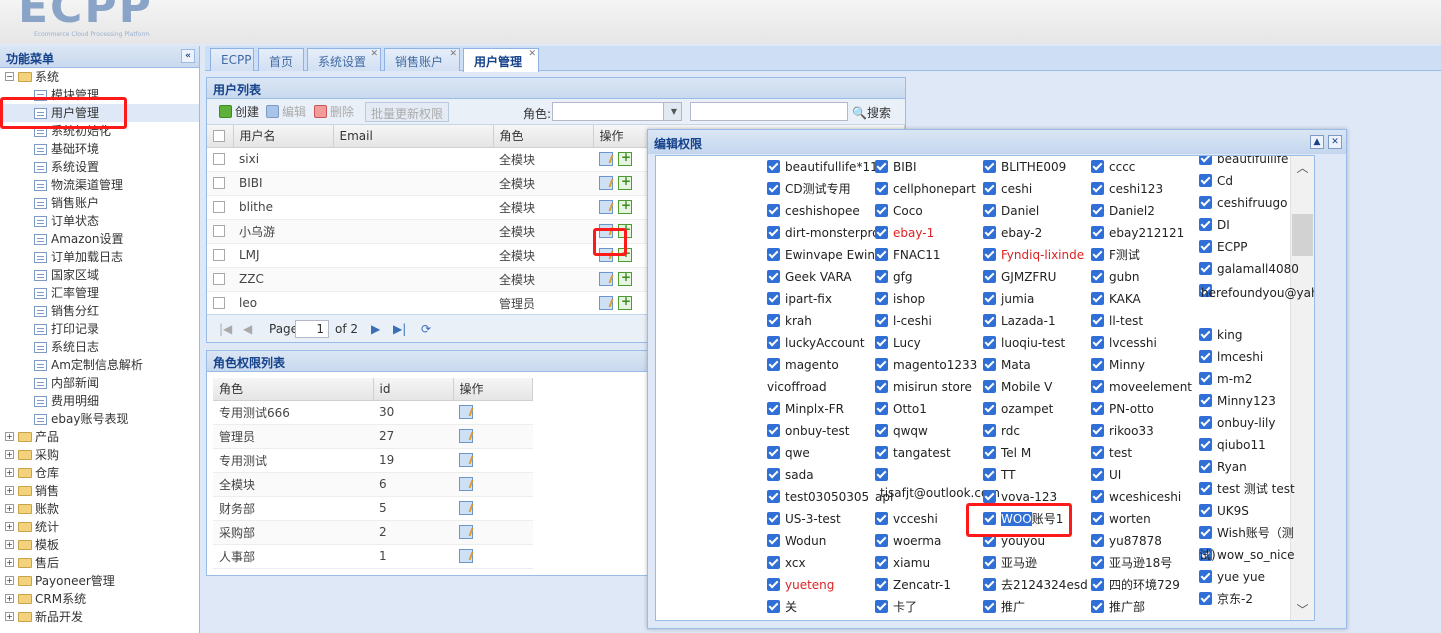 This screenshot has width=1441, height=633. Describe the element at coordinates (375, 329) in the screenshot. I see `next-page-icon: ▶` at that location.